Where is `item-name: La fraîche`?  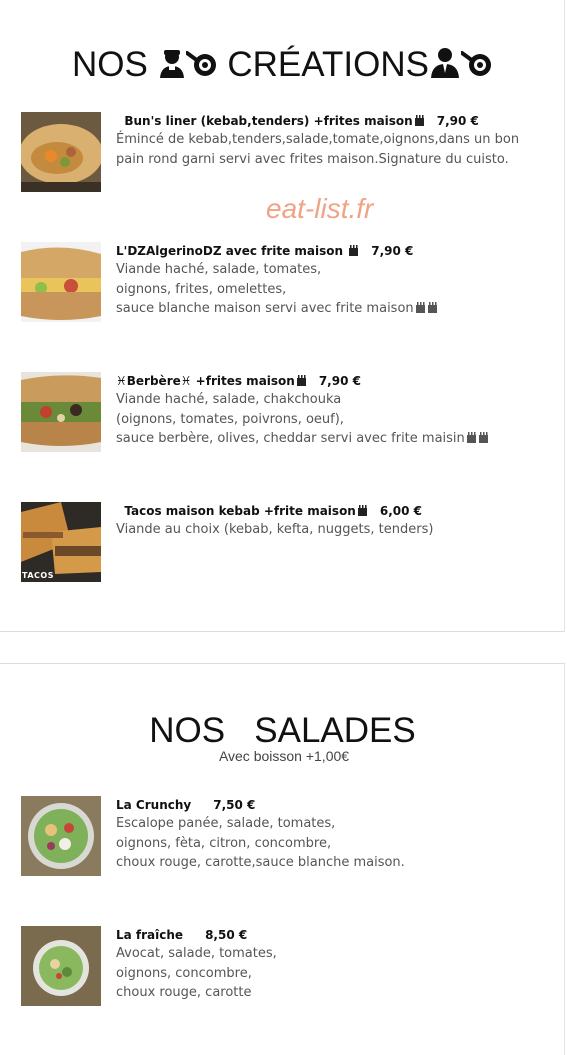 item-name: La fraîche is located at coordinates (150, 935).